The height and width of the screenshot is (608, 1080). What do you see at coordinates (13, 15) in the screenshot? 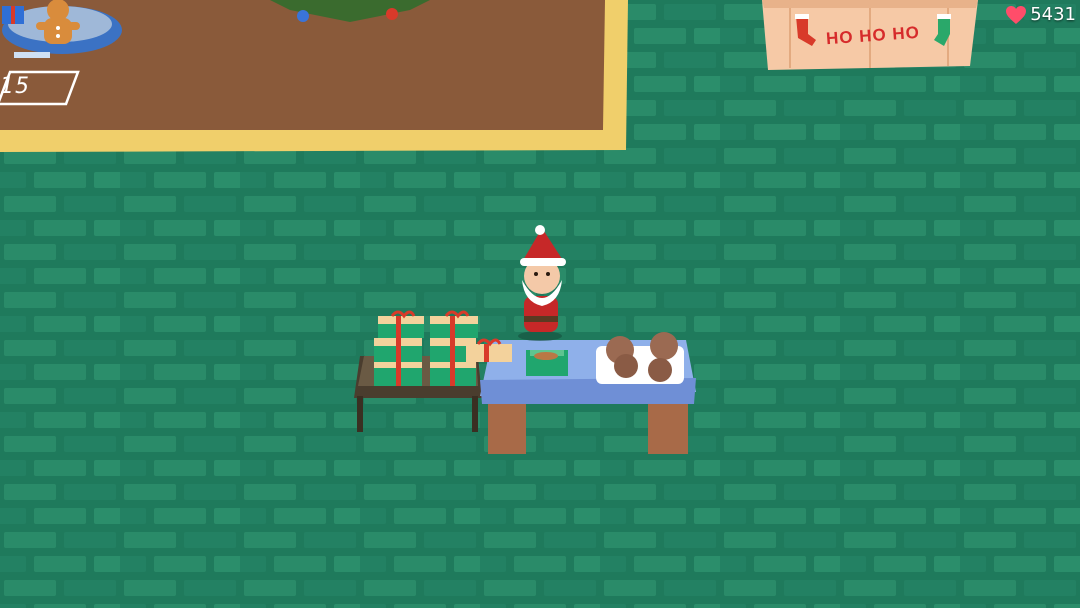
I see `small-gift` at bounding box center [13, 15].